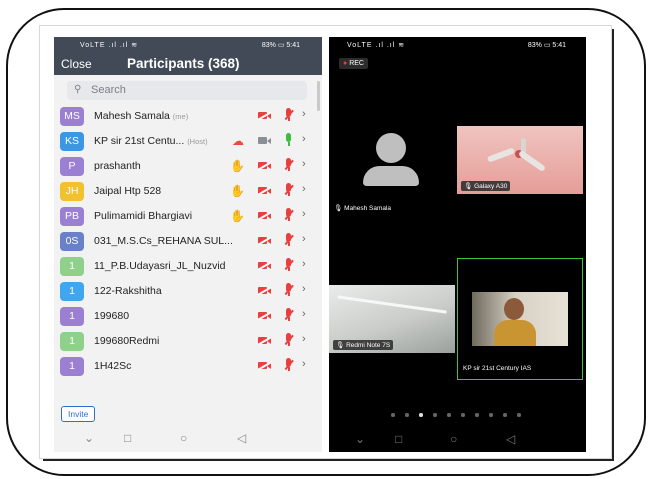 The image size is (656, 479). I want to click on video-tile-self: 🎙 Mahesh Samala, so click(392, 173).